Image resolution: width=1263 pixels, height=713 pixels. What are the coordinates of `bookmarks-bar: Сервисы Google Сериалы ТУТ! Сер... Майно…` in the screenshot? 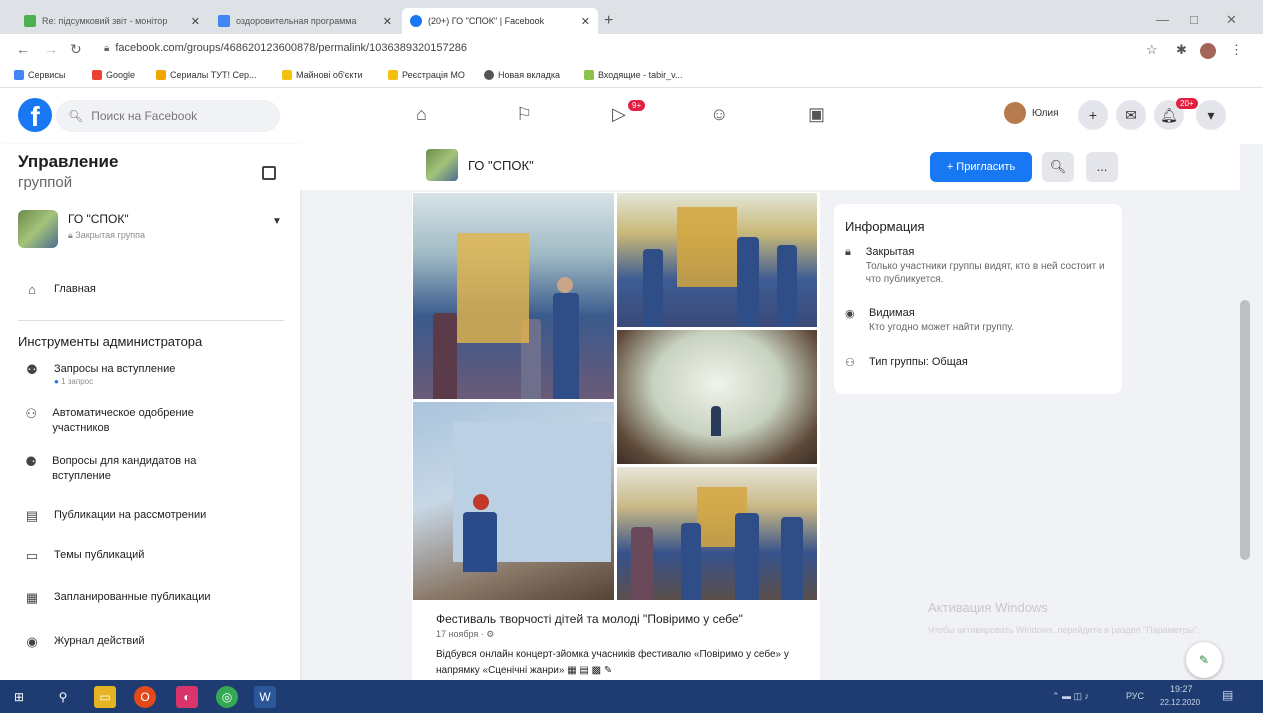 It's located at (631, 76).